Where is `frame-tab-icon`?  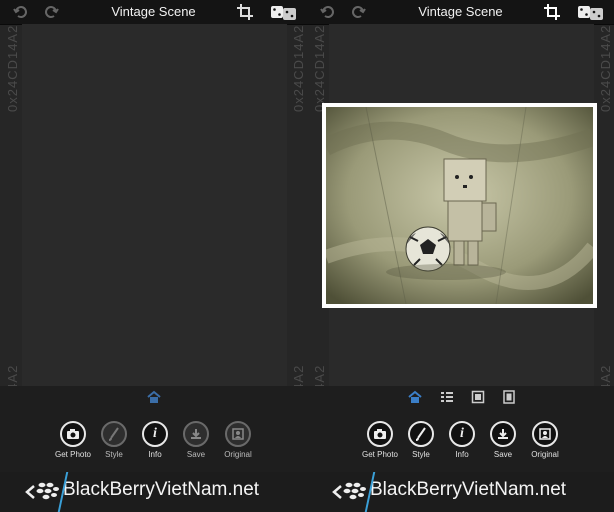 frame-tab-icon is located at coordinates (478, 397).